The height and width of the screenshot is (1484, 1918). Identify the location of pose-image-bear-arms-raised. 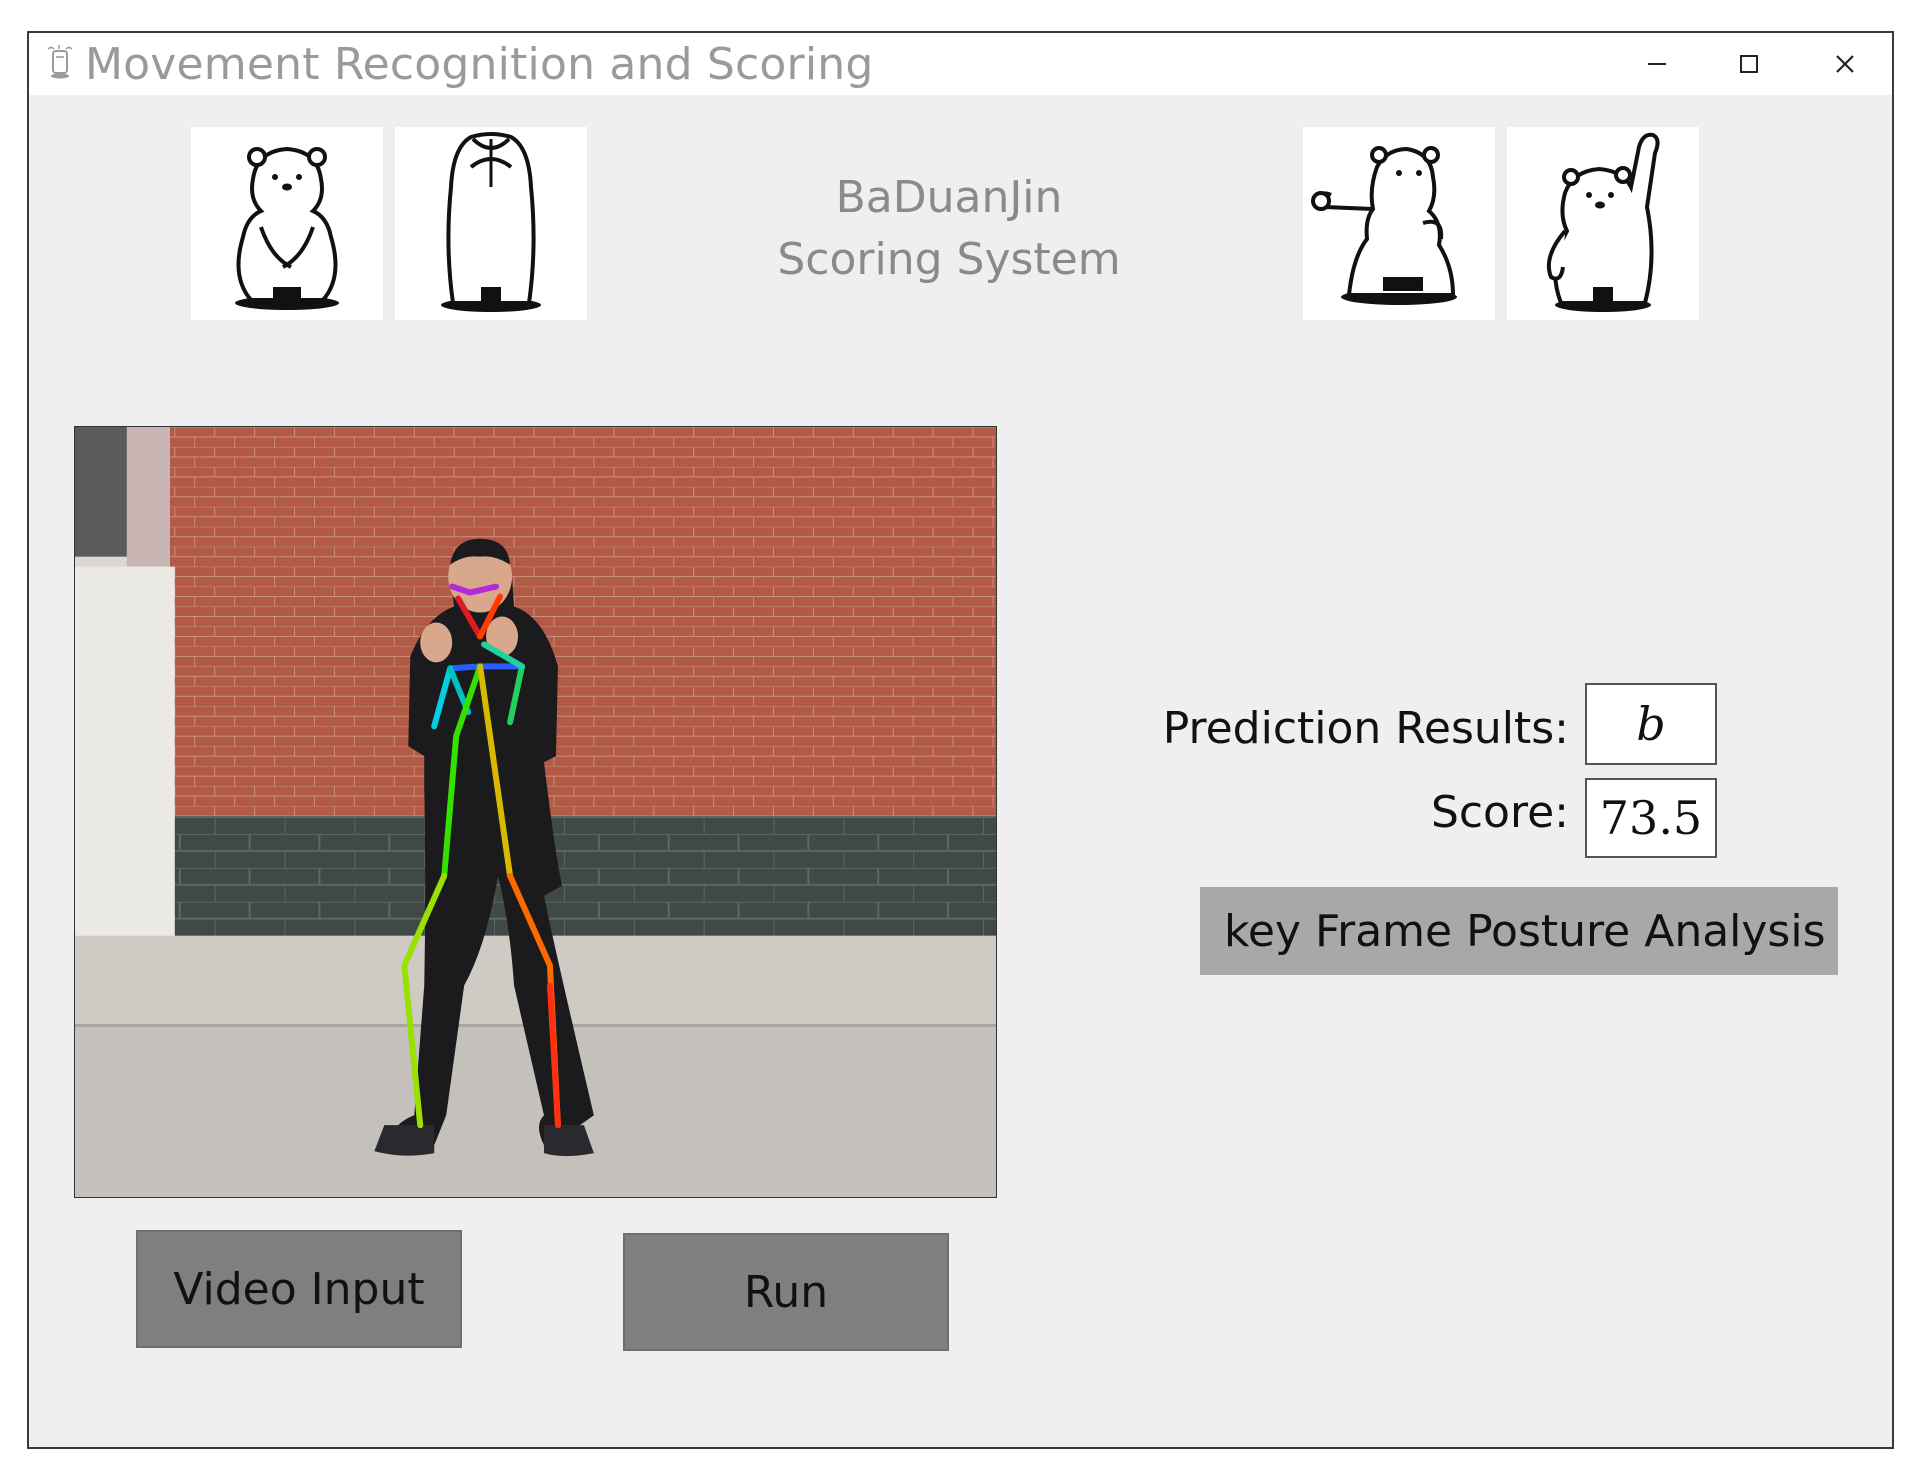
(491, 223).